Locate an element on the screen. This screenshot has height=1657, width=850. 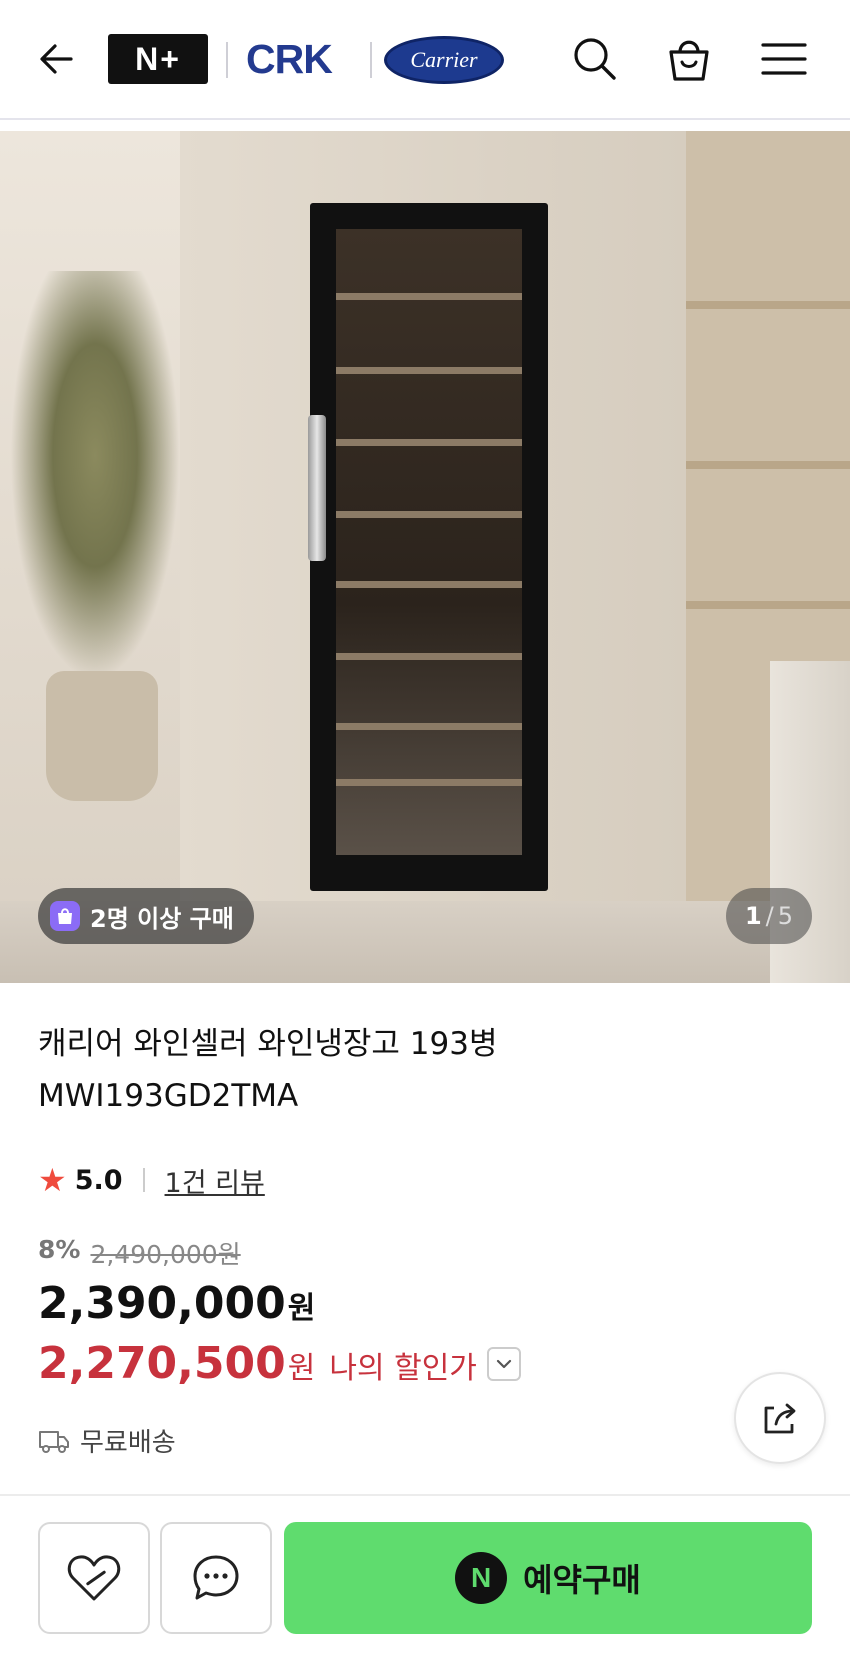
original-price: 2,490,000원 is located at coordinates (165, 1254).